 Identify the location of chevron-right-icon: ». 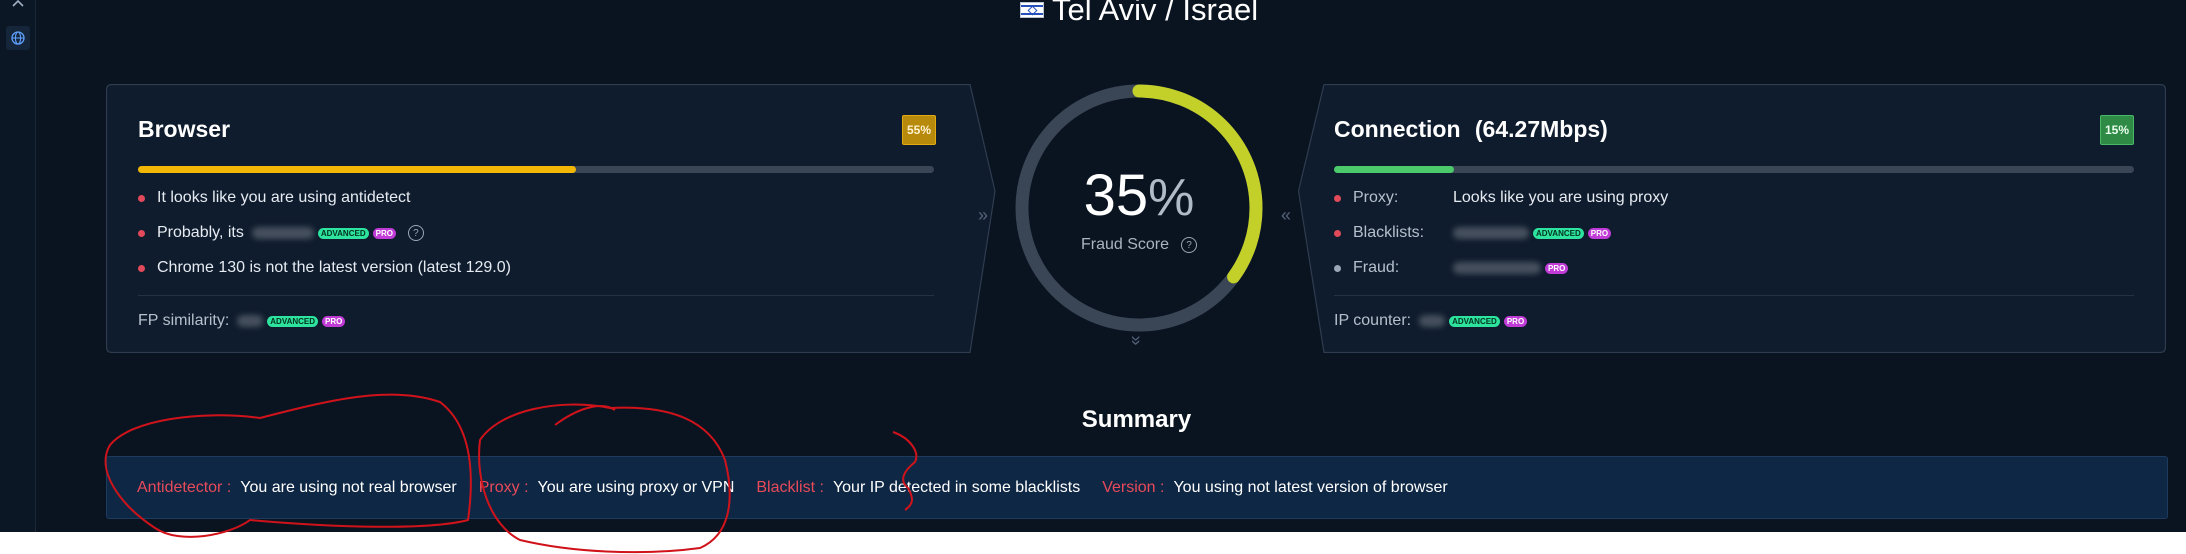
(983, 215).